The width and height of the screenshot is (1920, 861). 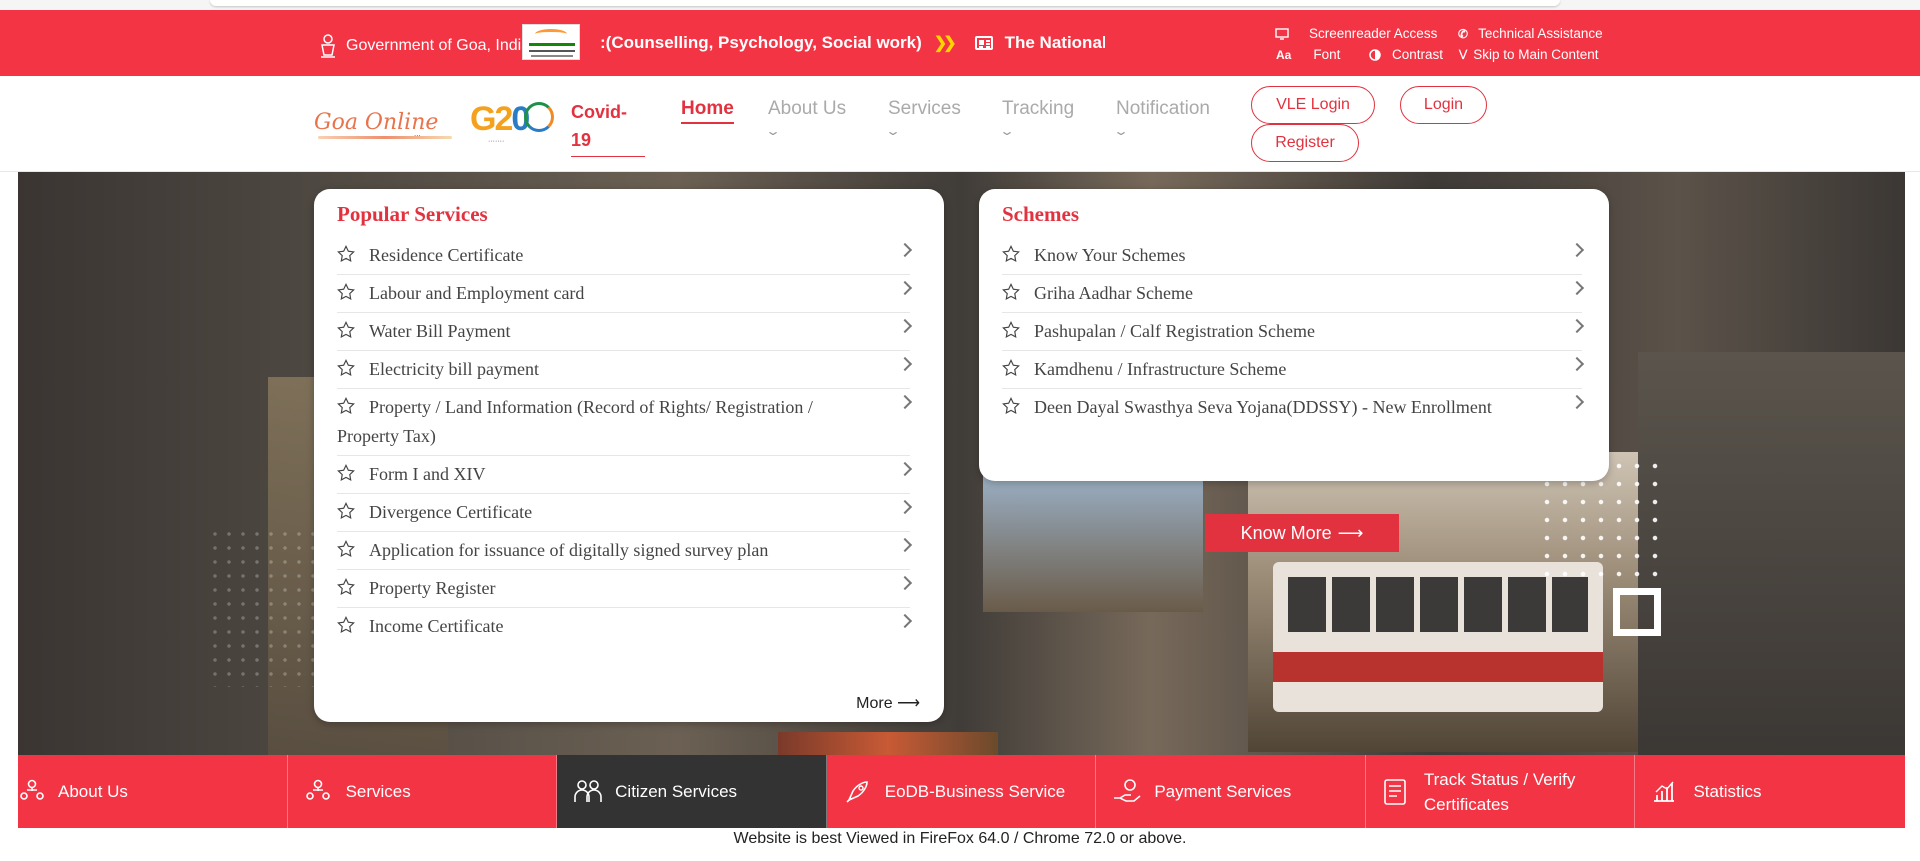 I want to click on list-item: Divergence Certificate, so click(x=625, y=513).